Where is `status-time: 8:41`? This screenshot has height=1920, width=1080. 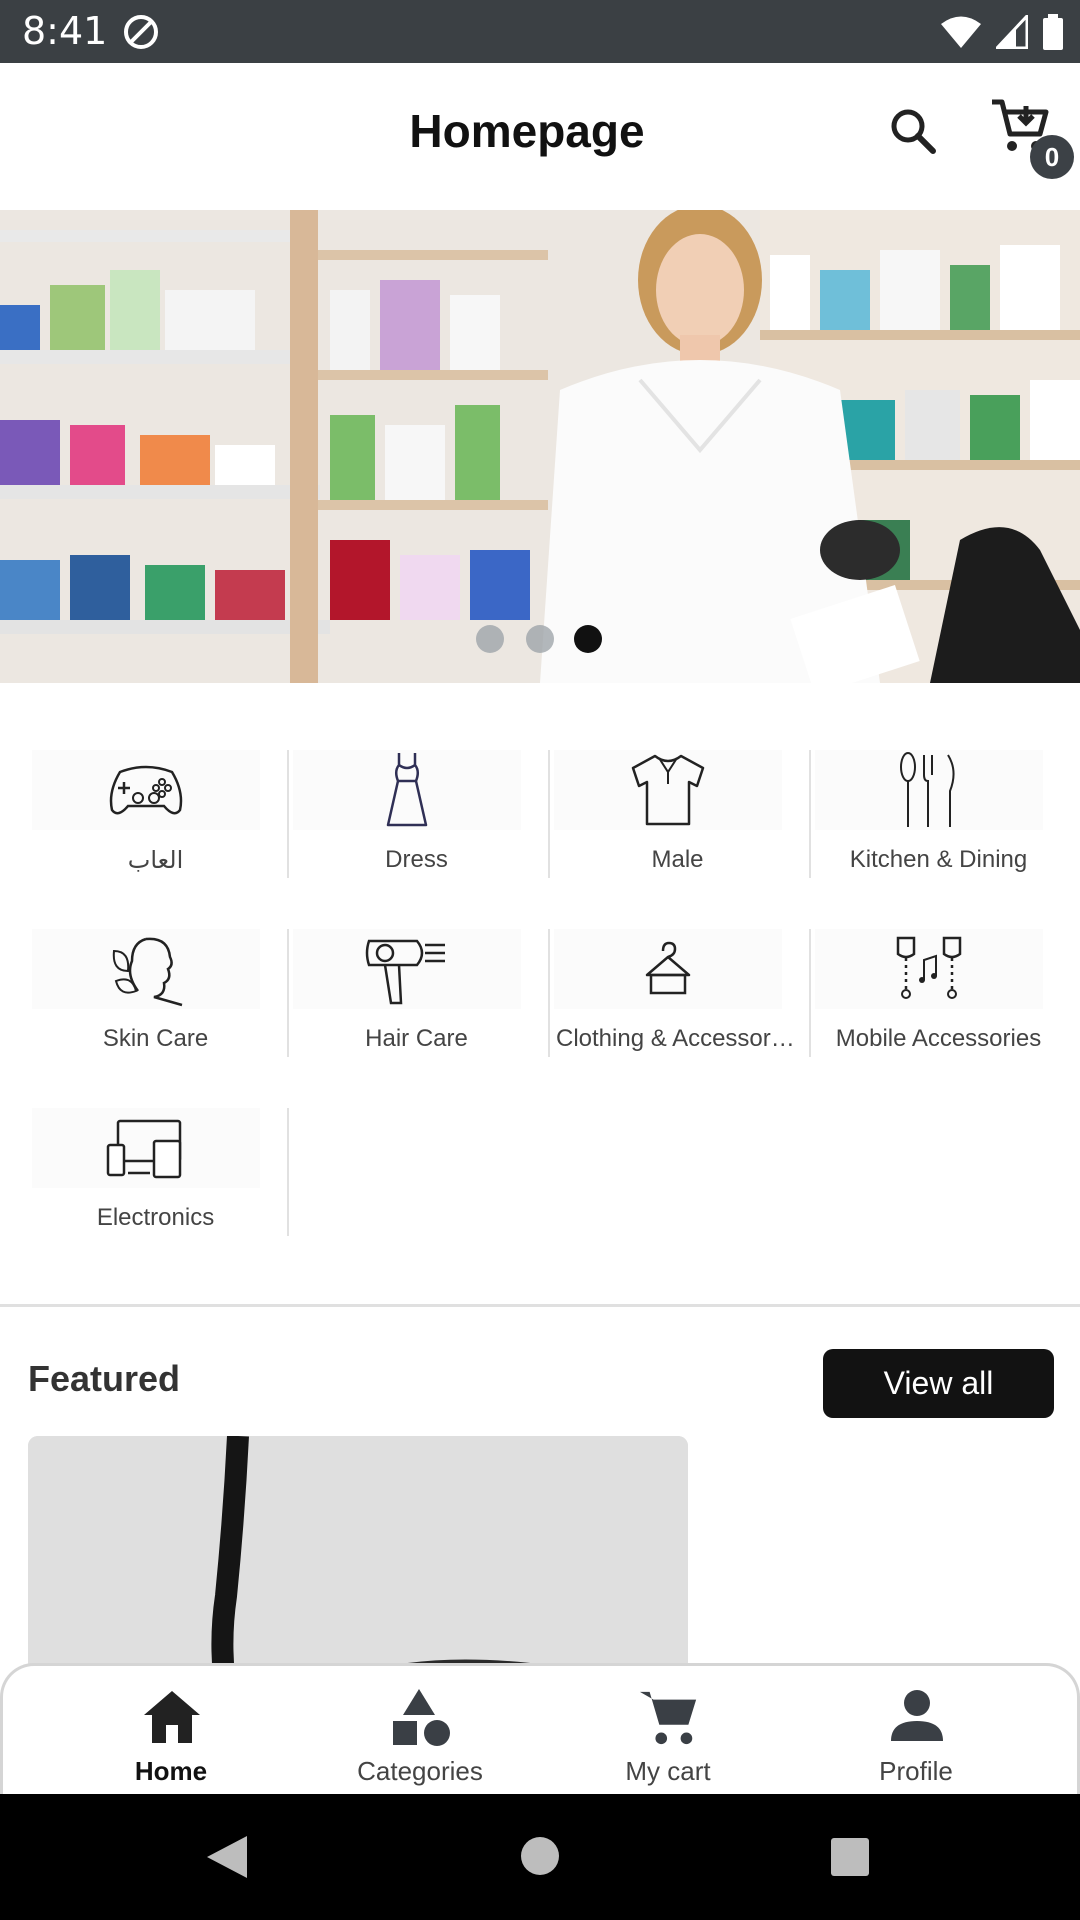
status-time: 8:41 is located at coordinates (65, 31).